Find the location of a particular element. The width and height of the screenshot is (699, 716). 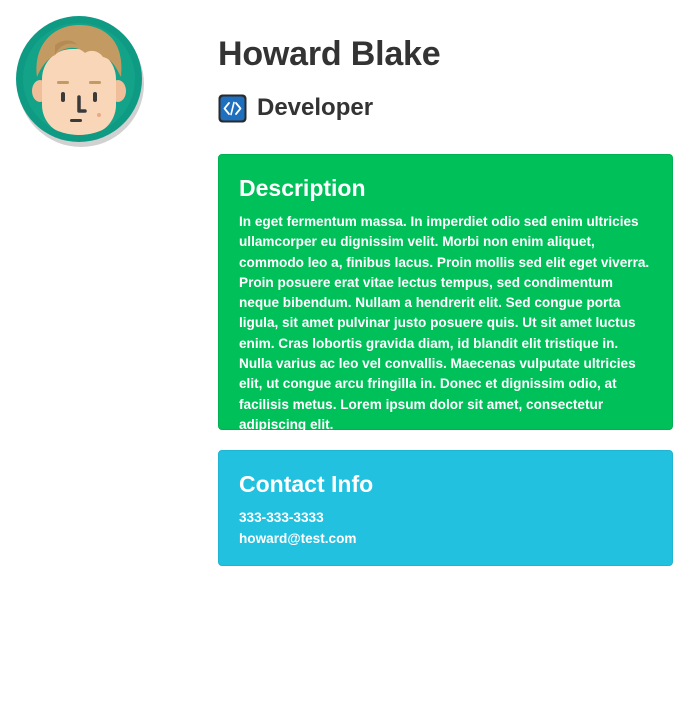

boy-avatar-icon is located at coordinates (80, 81).